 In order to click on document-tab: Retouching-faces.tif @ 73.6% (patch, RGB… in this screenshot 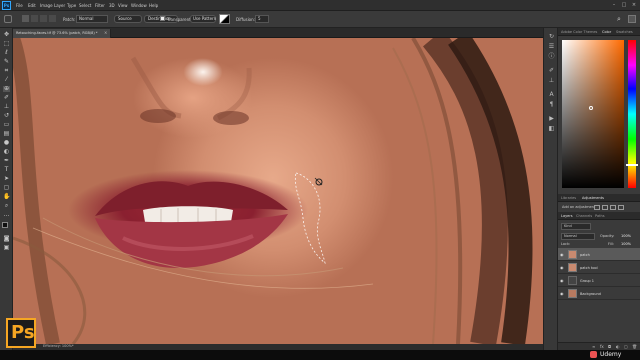, I will do `click(62, 33)`.